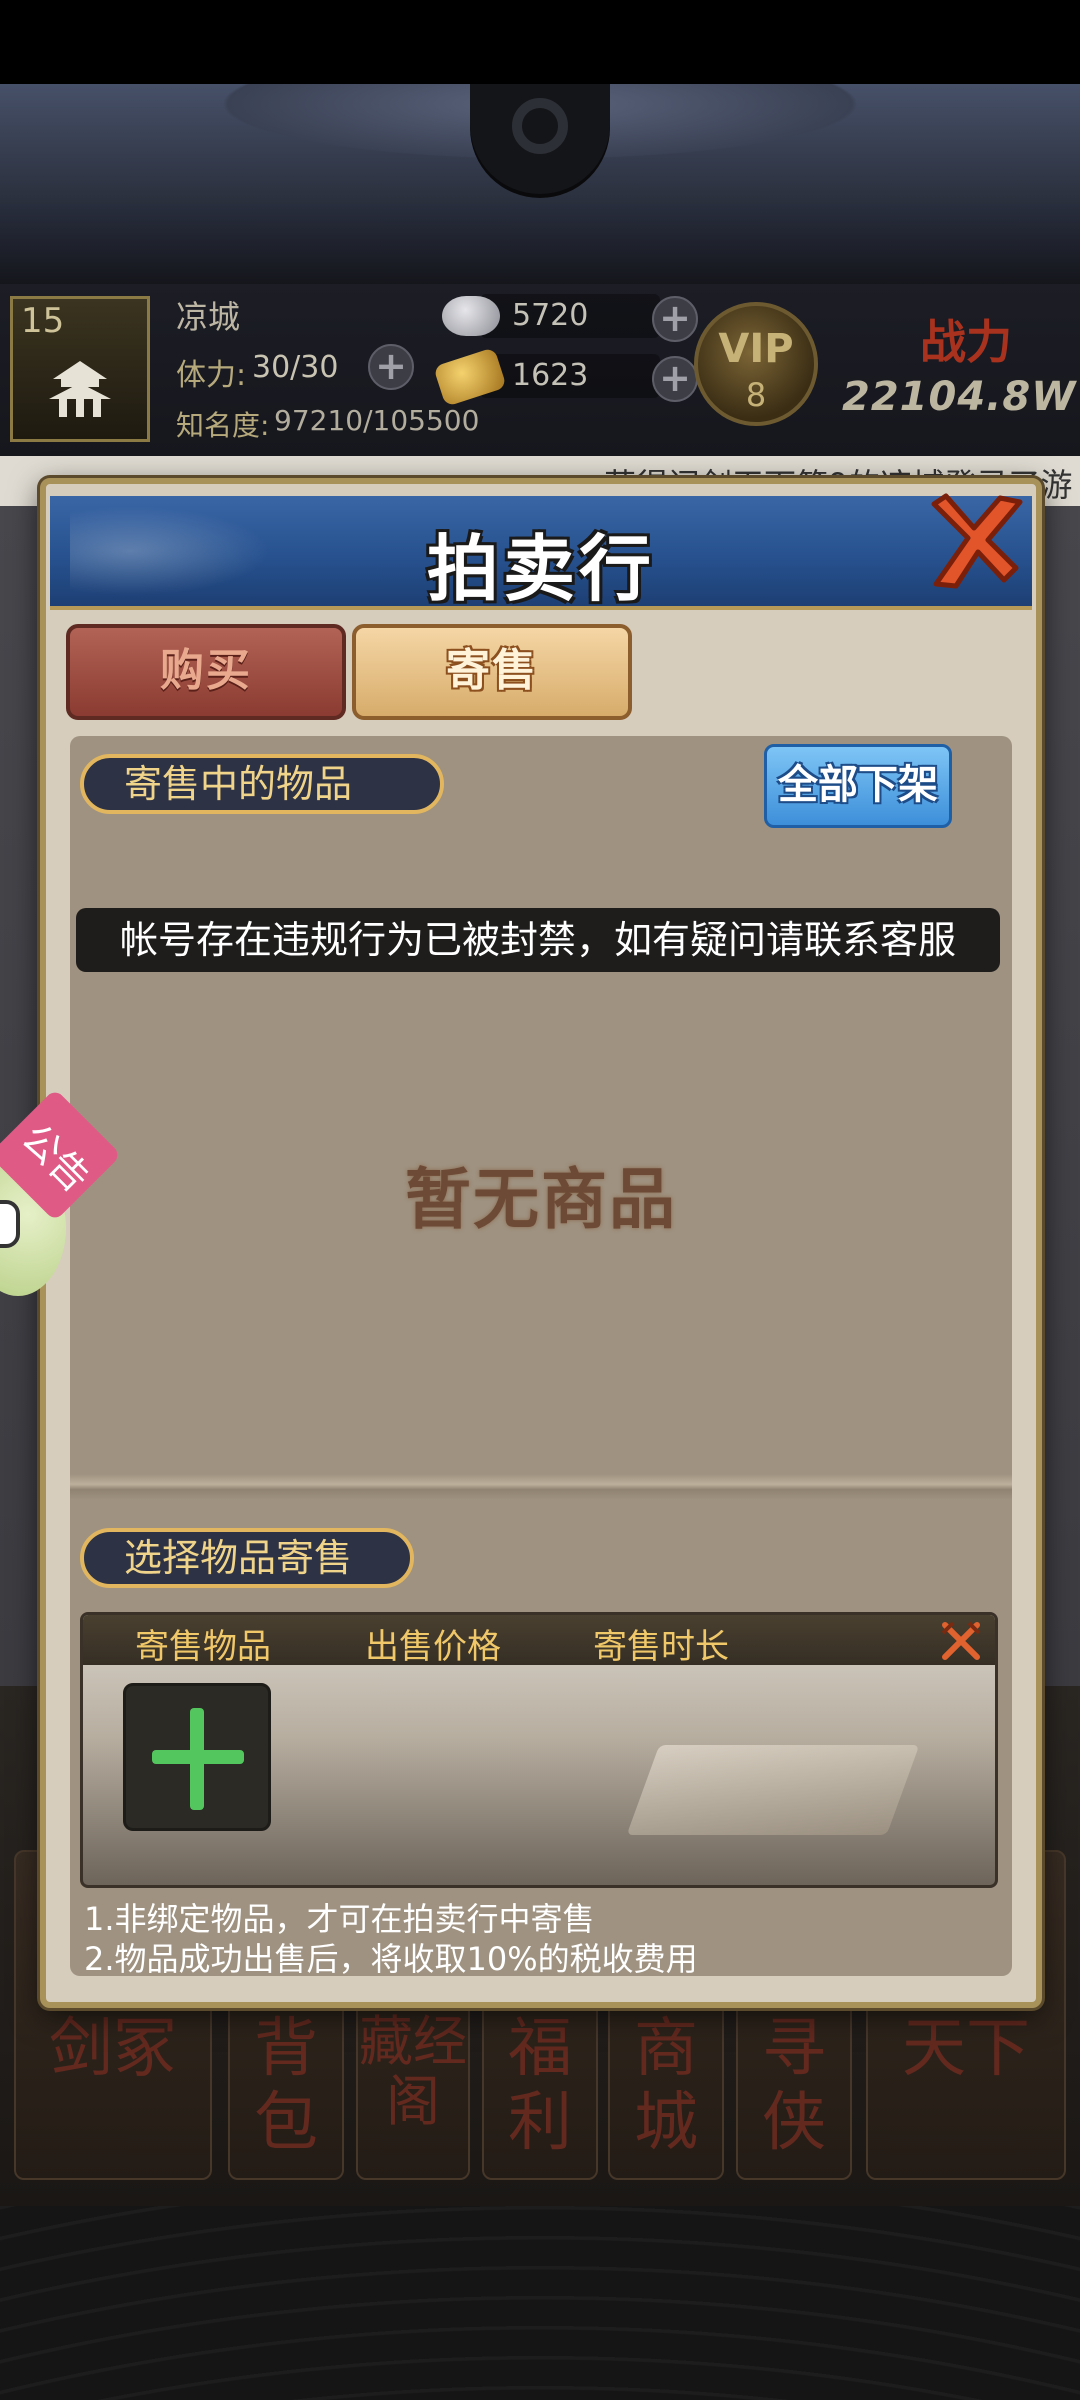 Image resolution: width=1080 pixels, height=2400 pixels. What do you see at coordinates (247, 1558) in the screenshot?
I see `select-item-label: 选择物品寄售` at bounding box center [247, 1558].